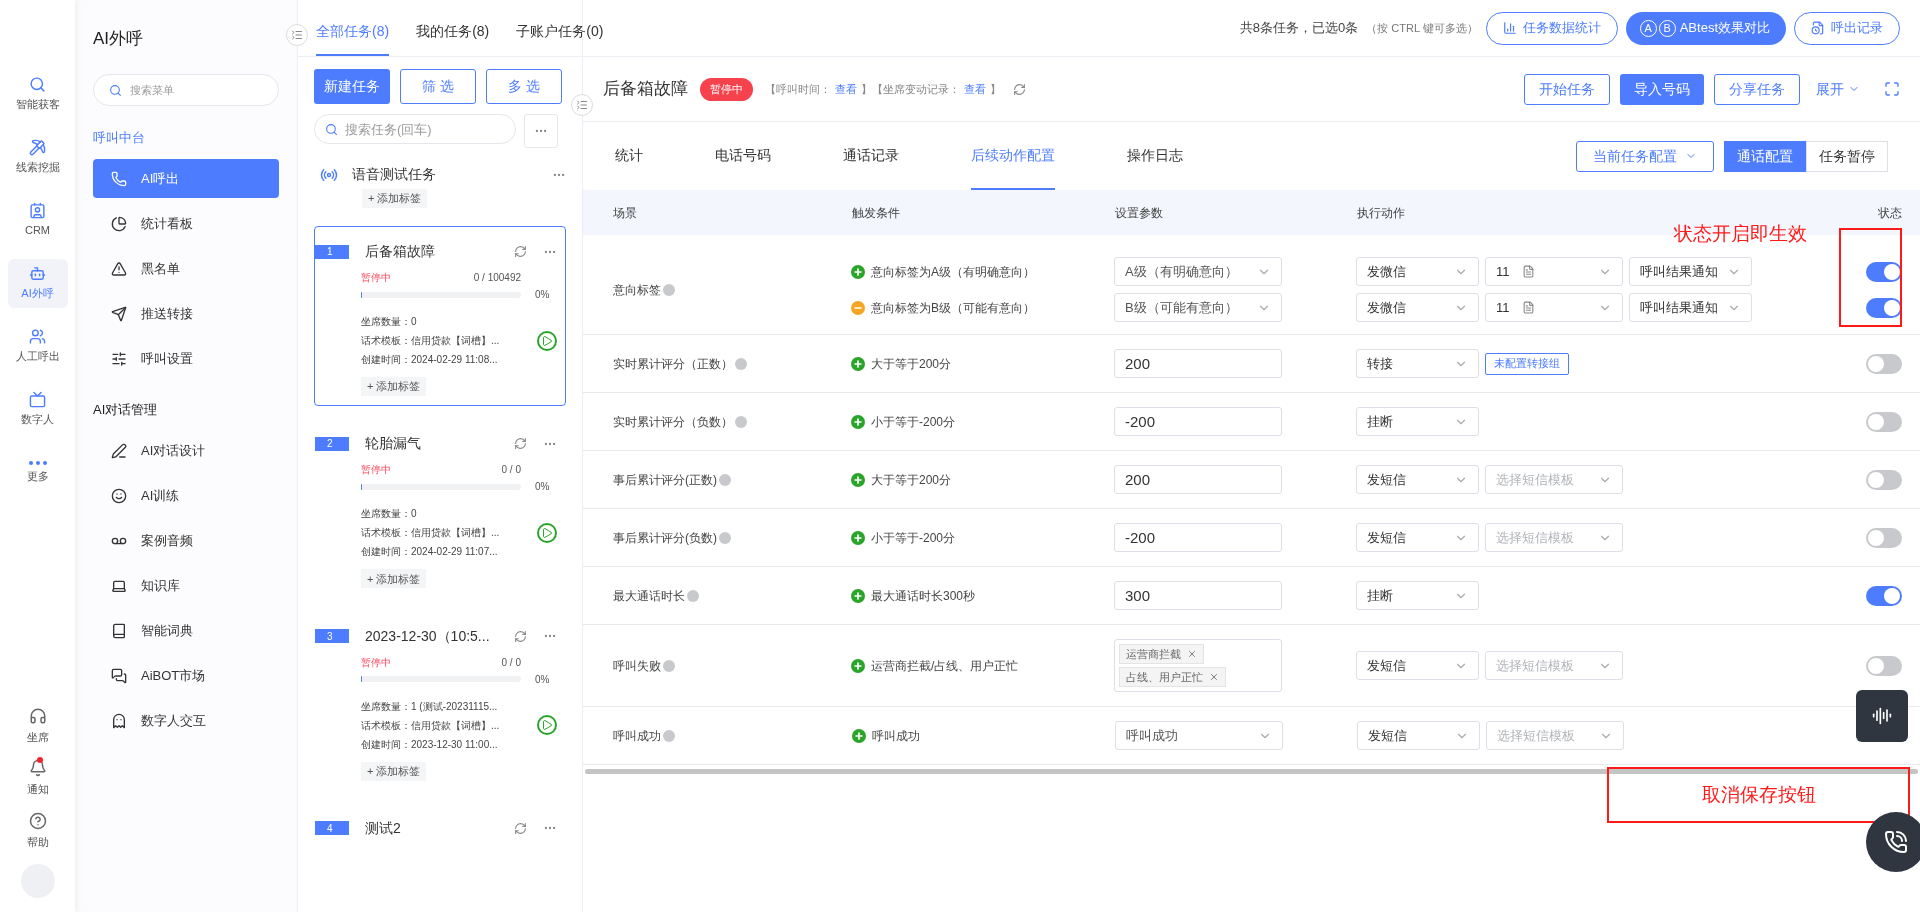 The height and width of the screenshot is (912, 1920). I want to click on detail-tab: 操作日志, so click(1155, 156).